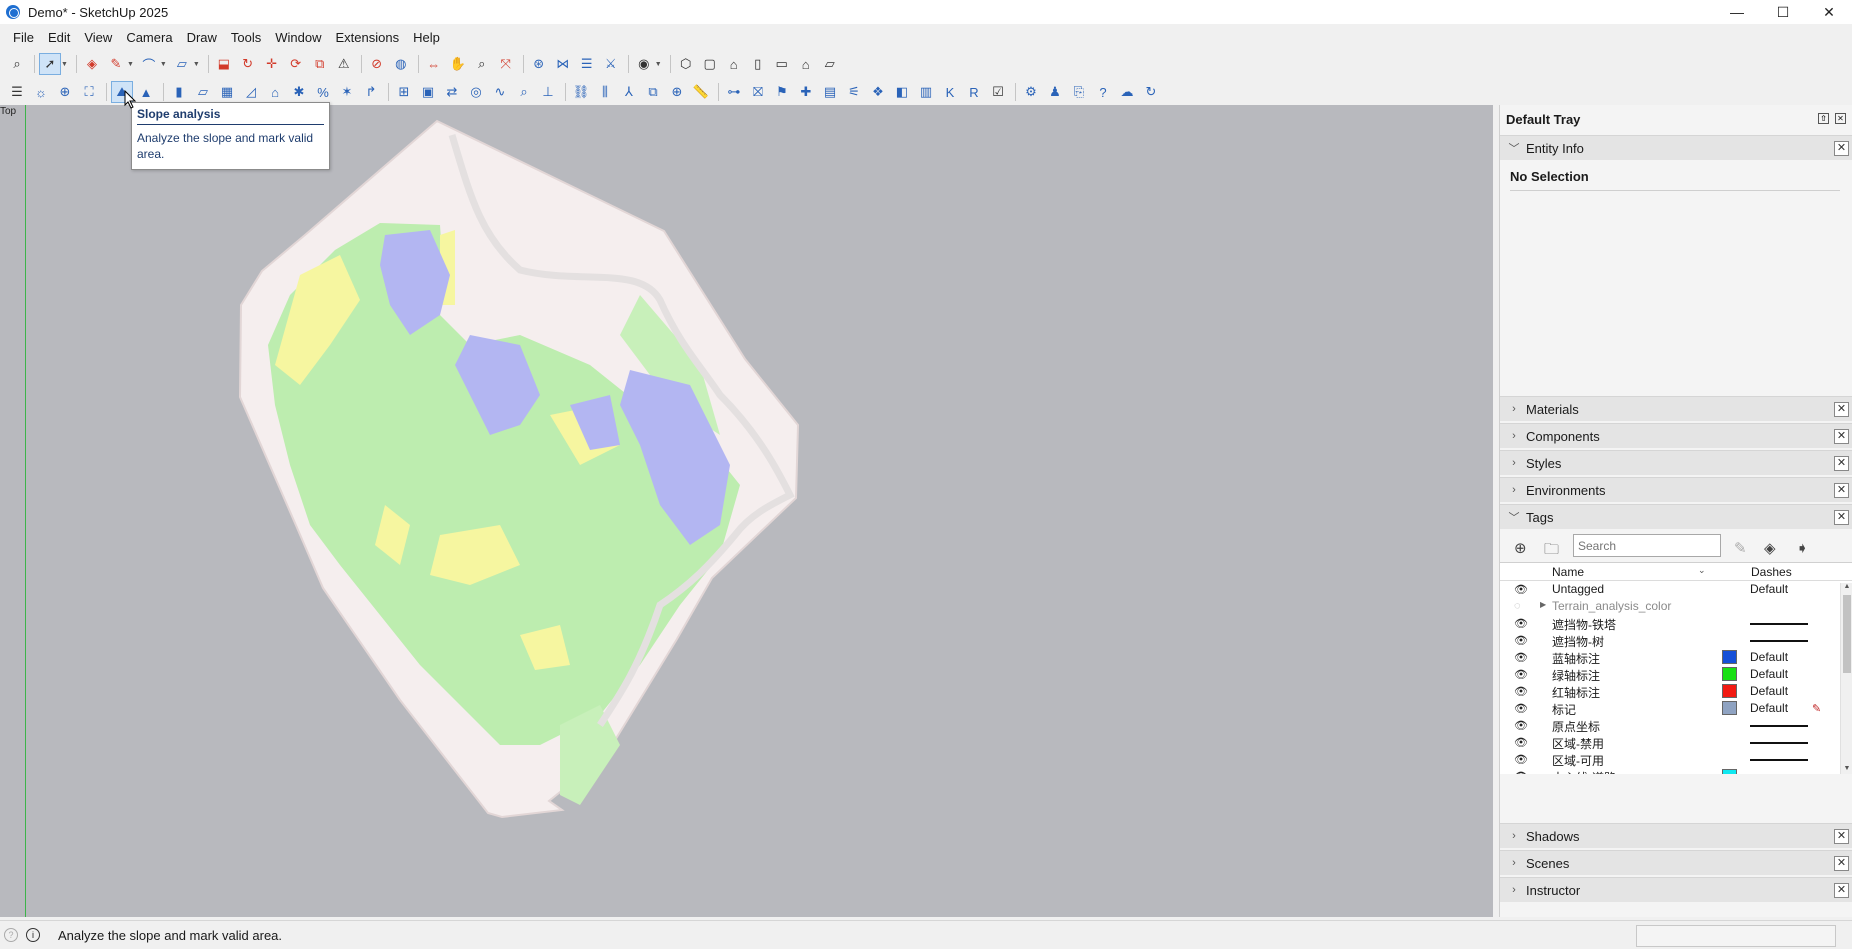 This screenshot has width=1852, height=949. I want to click on ruler-icon: 📏, so click(701, 92).